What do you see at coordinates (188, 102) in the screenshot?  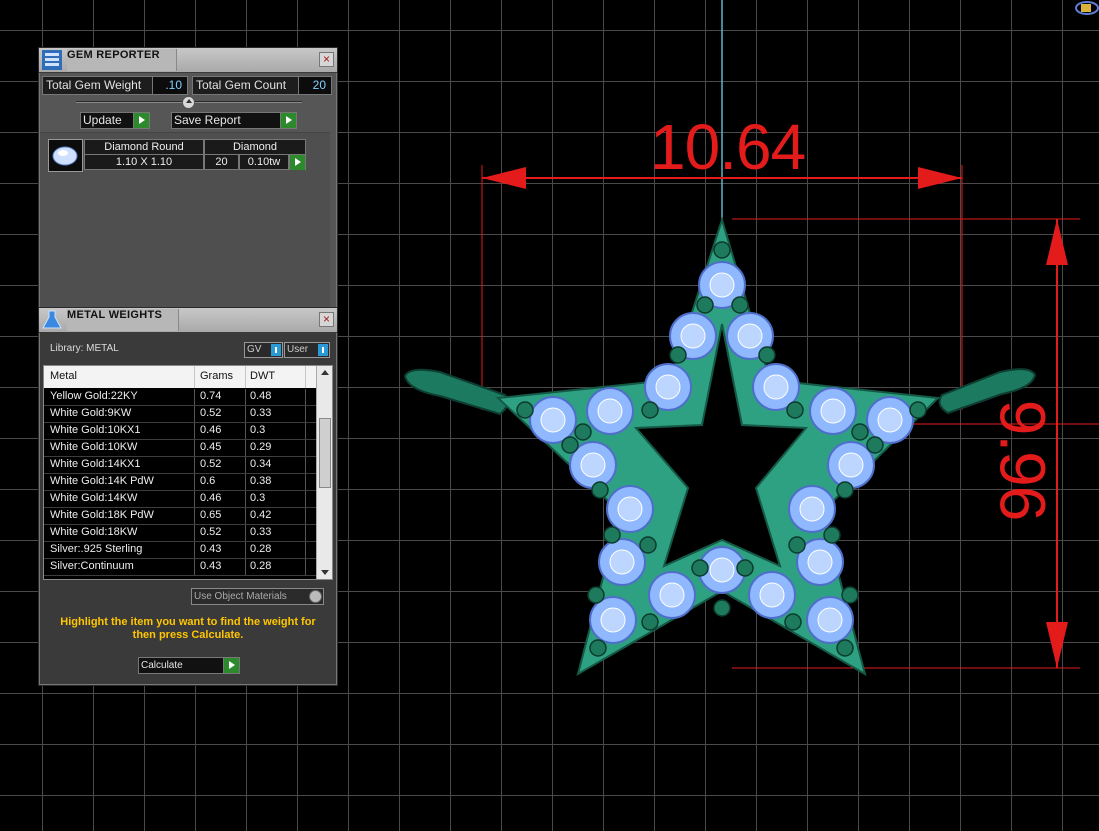 I see `report-slider-knob` at bounding box center [188, 102].